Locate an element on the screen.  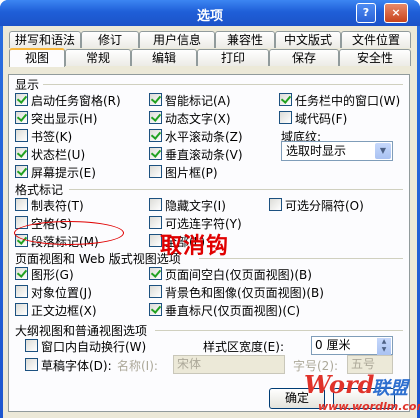
label-white-space: 页面间空白(仅页面视图)(B) is located at coordinates (238, 275).